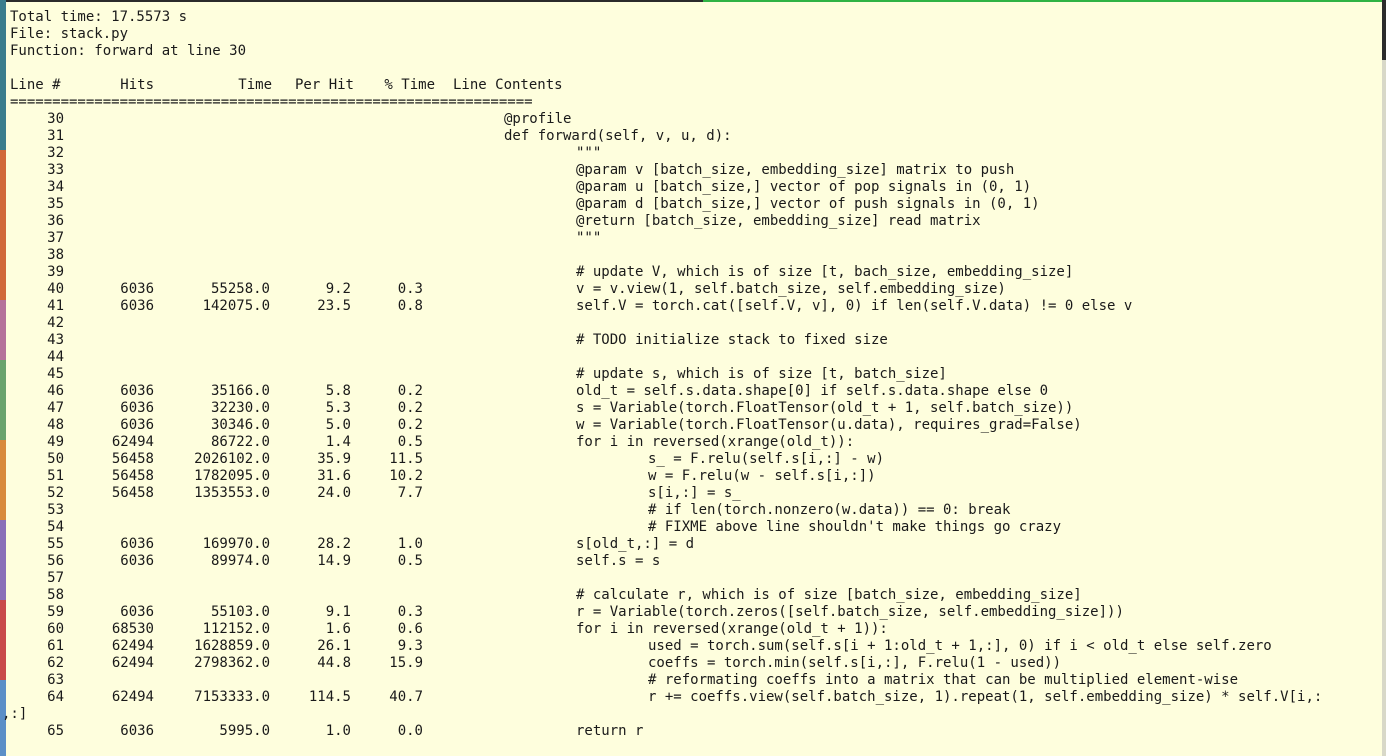 This screenshot has height=756, width=1386. Describe the element at coordinates (55, 391) in the screenshot. I see `line-number-cell: 46` at that location.